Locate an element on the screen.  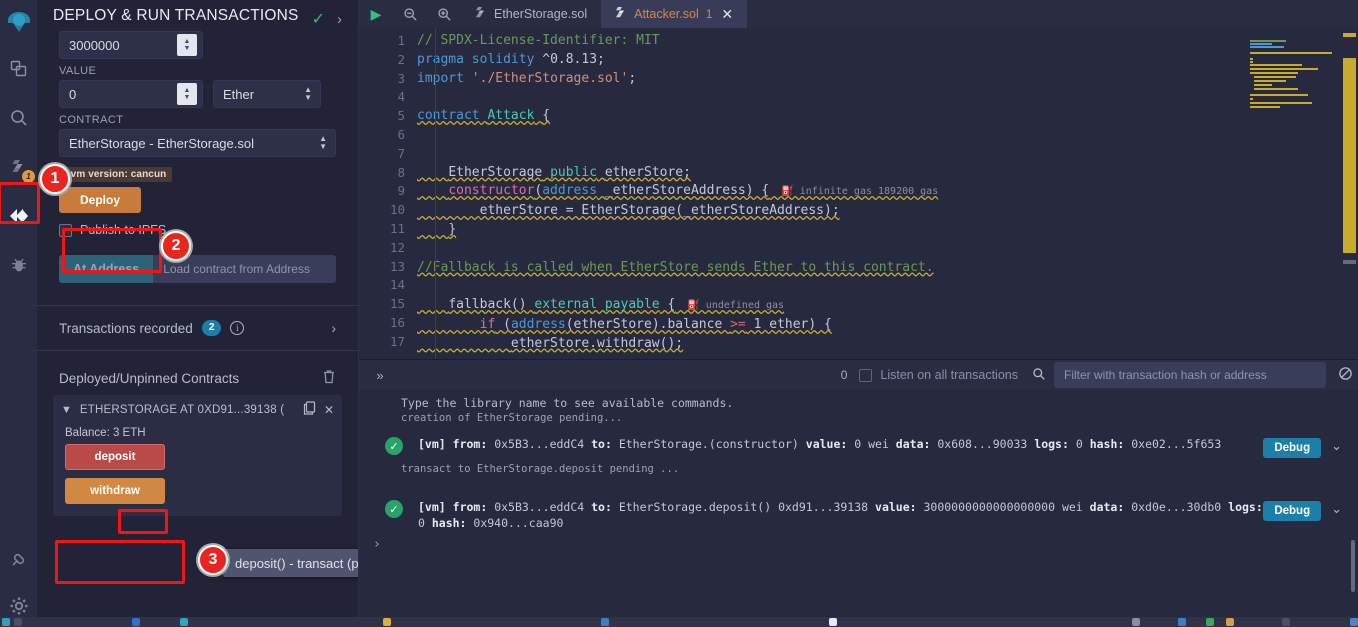
zoom-in-icon is located at coordinates (444, 14).